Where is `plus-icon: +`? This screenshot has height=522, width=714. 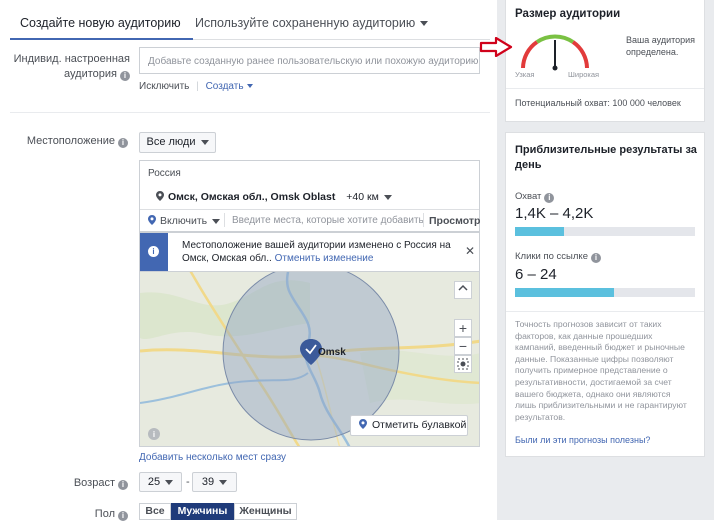 plus-icon: + is located at coordinates (463, 328).